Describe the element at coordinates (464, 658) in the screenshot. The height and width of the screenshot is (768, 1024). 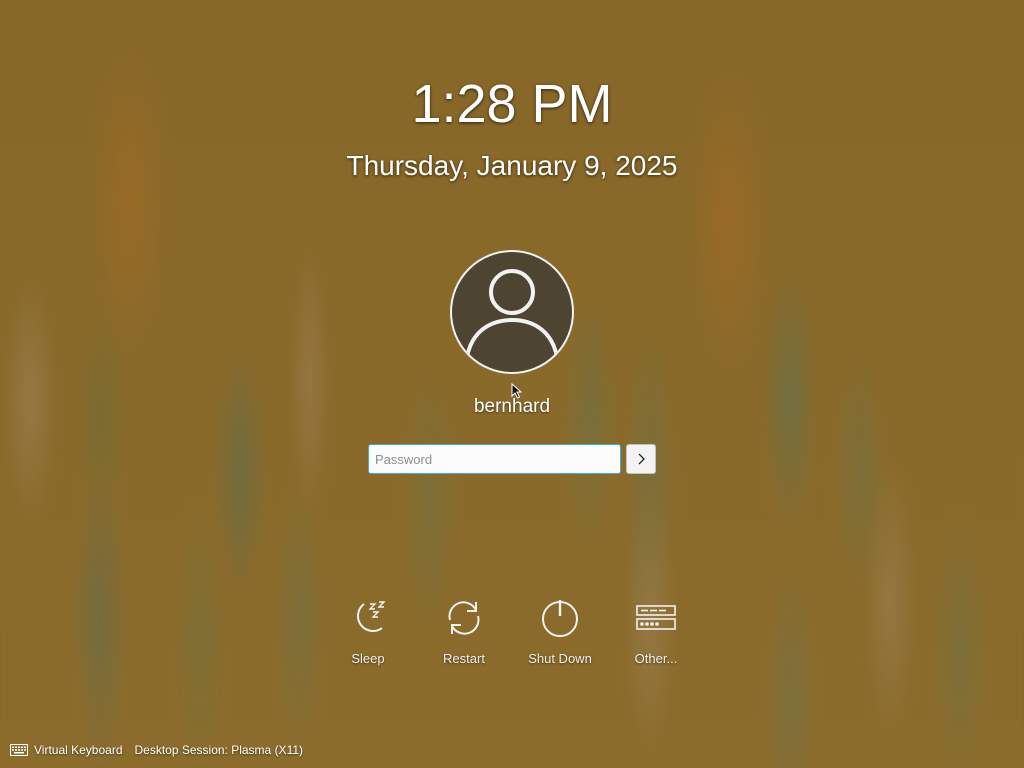
I see `restart-label: Restart` at that location.